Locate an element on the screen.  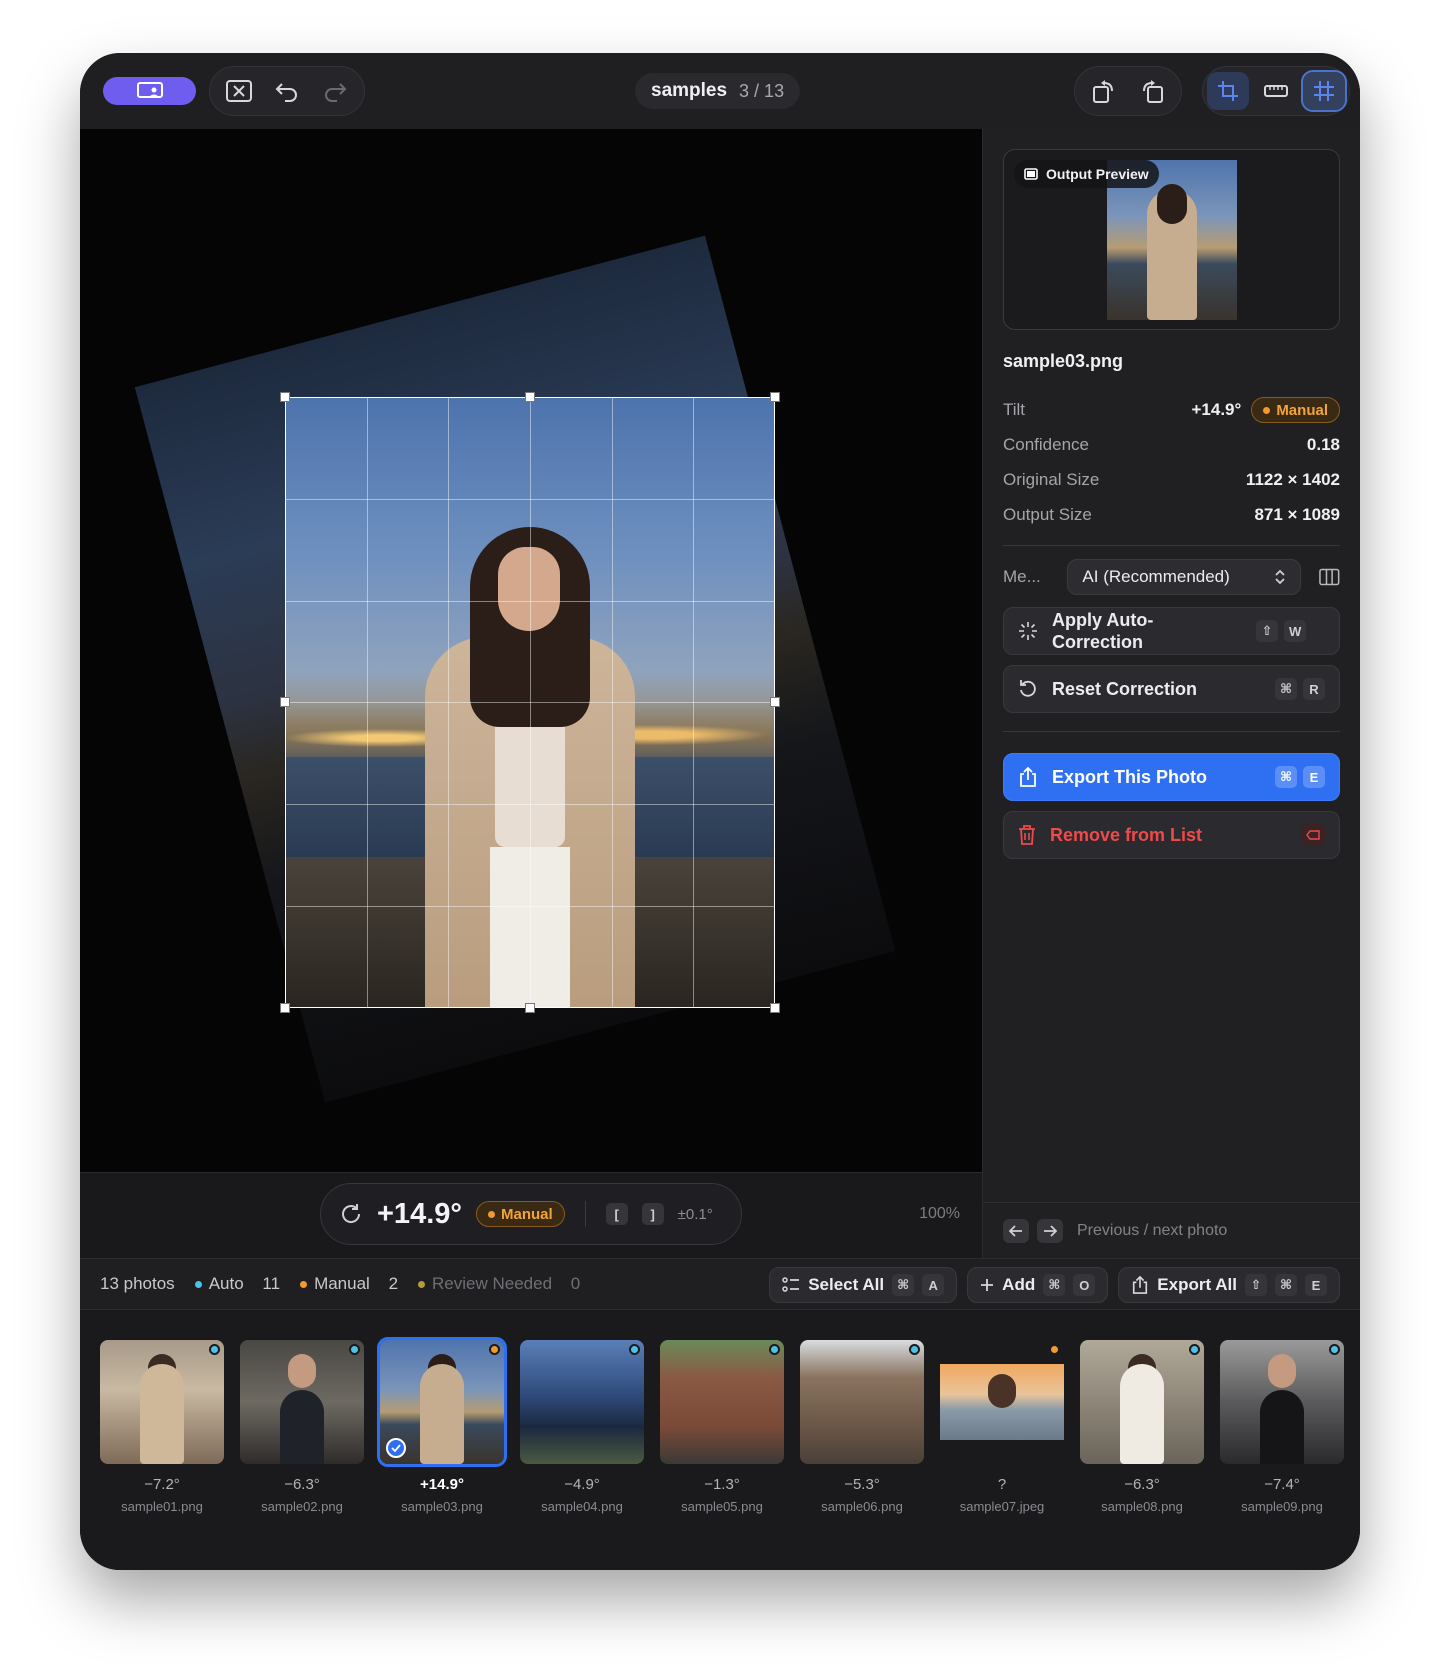
info-row-tilt: Tilt +14.9° Manual is located at coordinates (1171, 410).